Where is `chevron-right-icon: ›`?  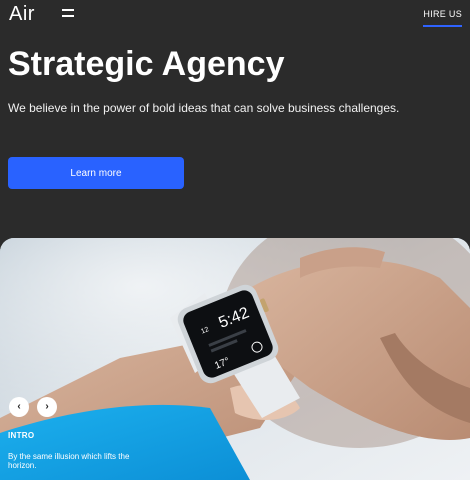
chevron-right-icon: › is located at coordinates (47, 406).